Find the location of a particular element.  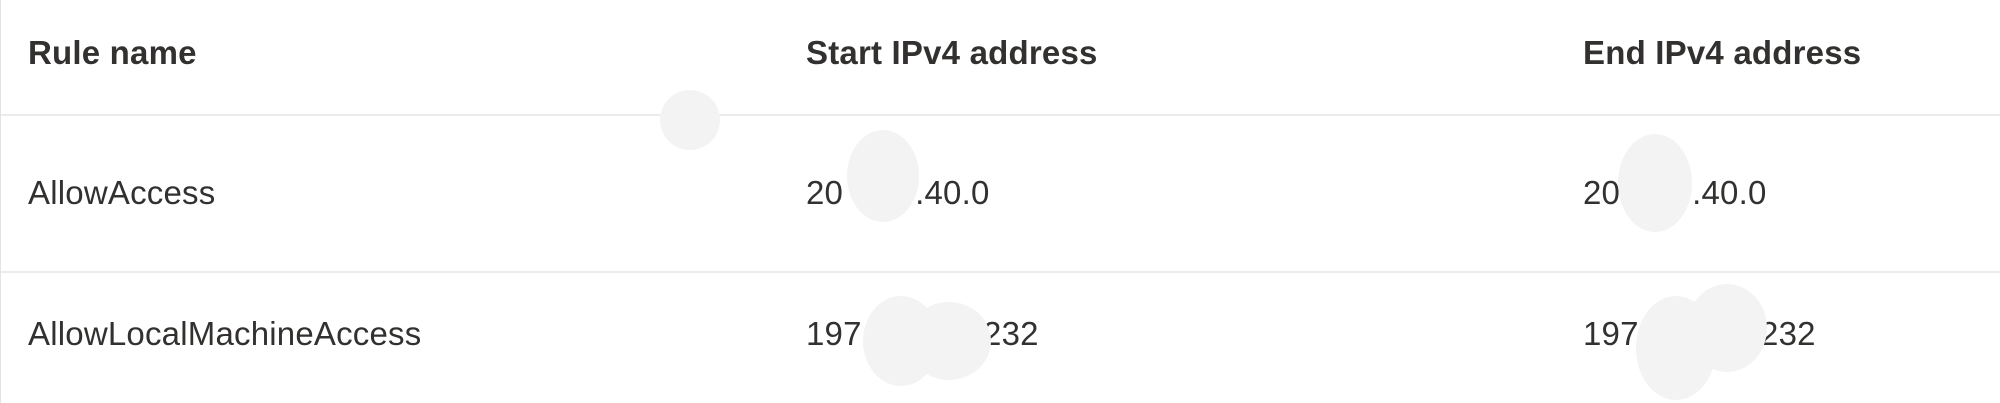

rule-name-cell: AllowAccess is located at coordinates (121, 193).